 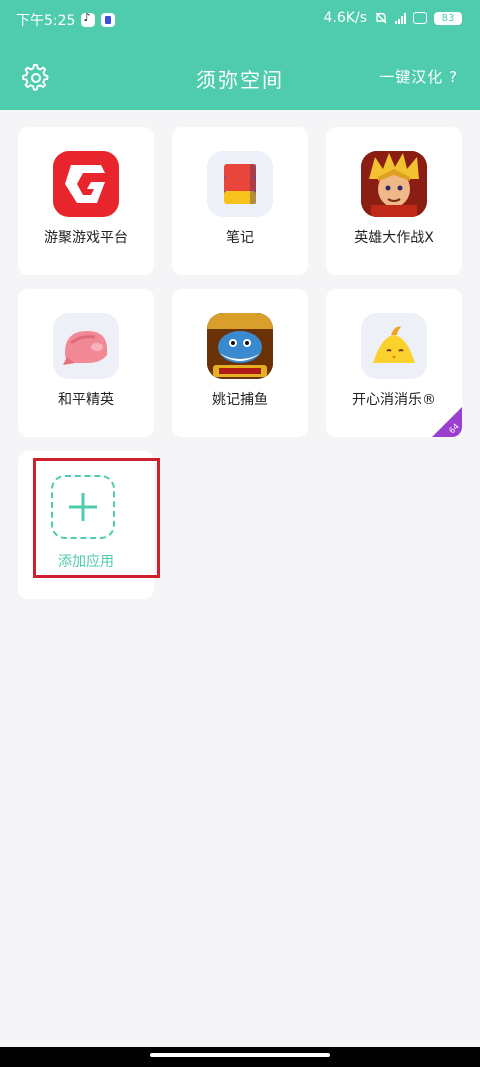 I want to click on one-click-translate-button: 一键汉化 ?, so click(x=418, y=76).